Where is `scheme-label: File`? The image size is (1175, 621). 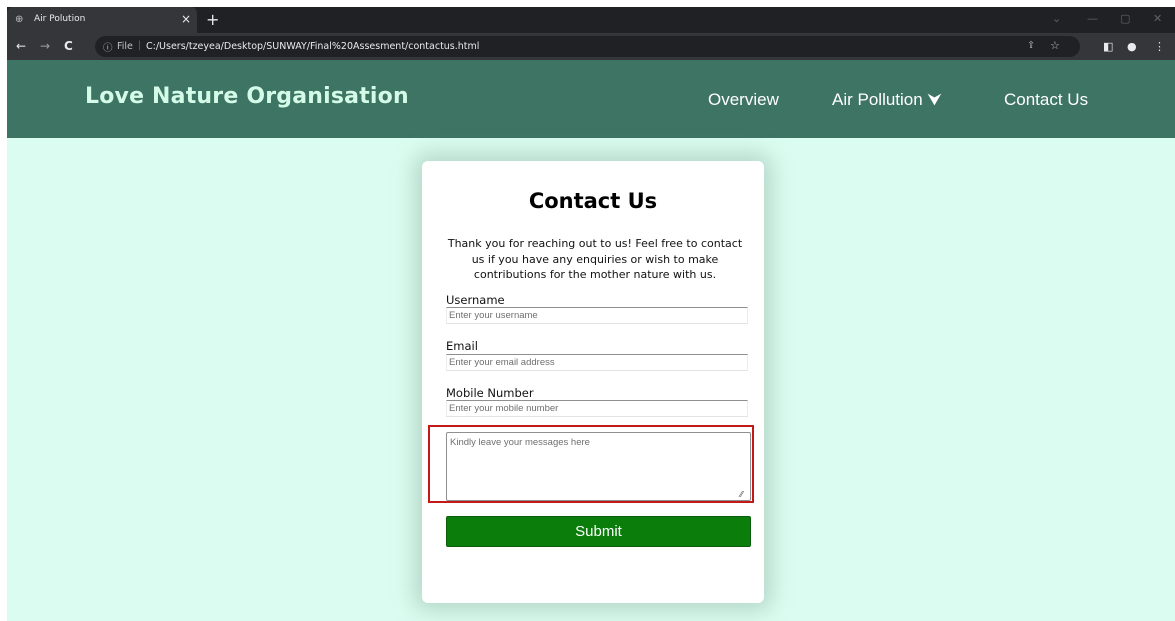 scheme-label: File is located at coordinates (125, 46).